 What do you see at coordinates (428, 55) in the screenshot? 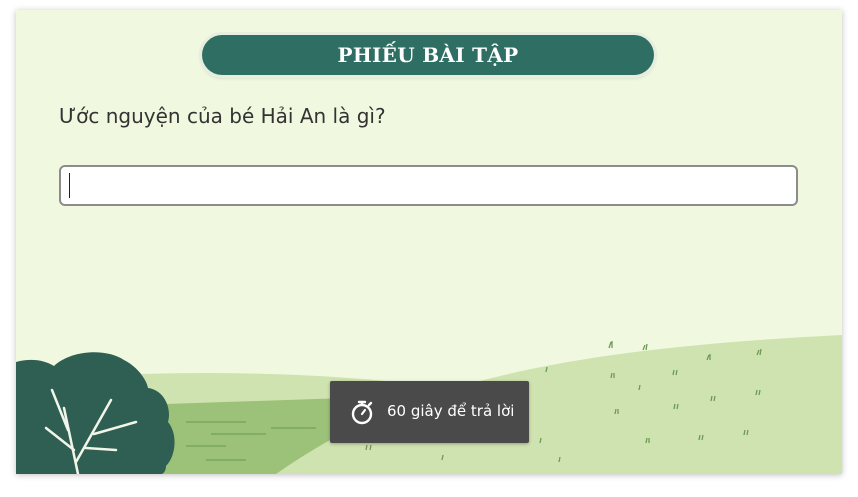
I see `worksheet-title: PHIẾU BÀI TẬP` at bounding box center [428, 55].